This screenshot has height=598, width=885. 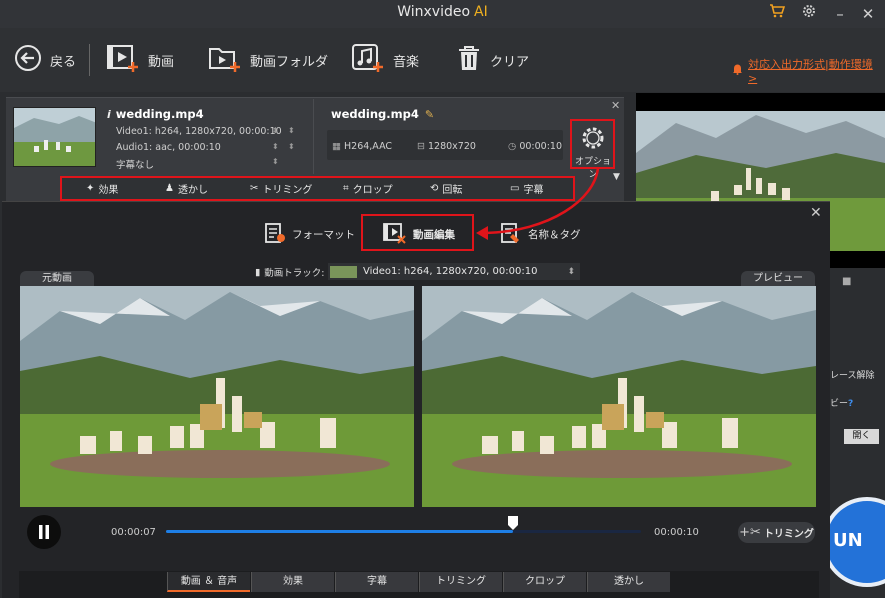 I want to click on annotation-arrow, so click(x=538, y=203).